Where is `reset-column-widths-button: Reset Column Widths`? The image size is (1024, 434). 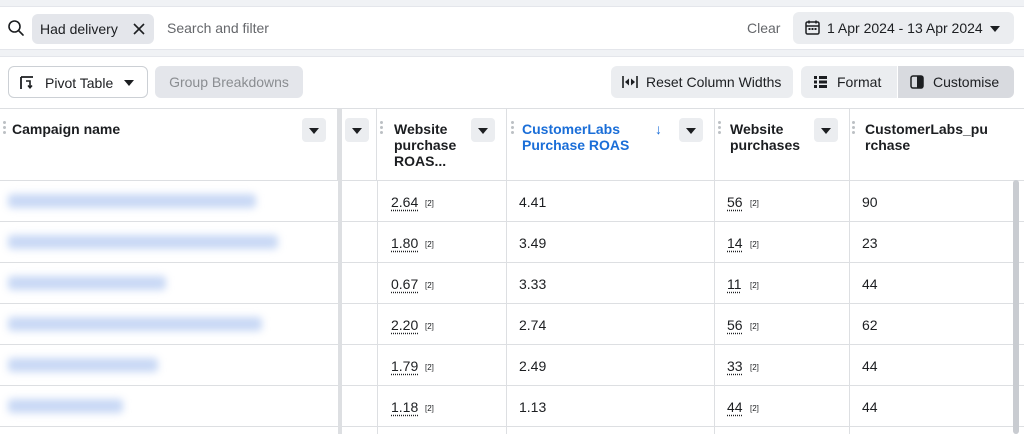 reset-column-widths-button: Reset Column Widths is located at coordinates (702, 82).